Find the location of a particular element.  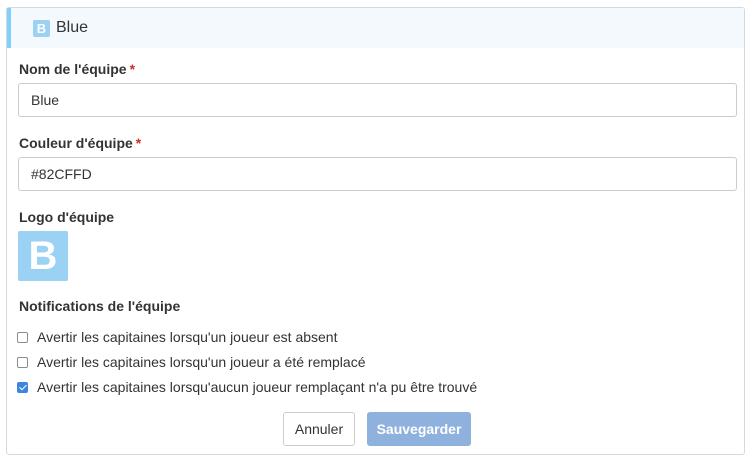

notify-replaced-checkbox is located at coordinates (22, 362).